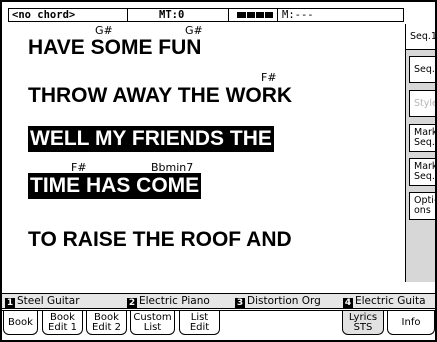  What do you see at coordinates (151, 139) in the screenshot?
I see `lyric-line-current: WELL MY FRIENDS THE` at bounding box center [151, 139].